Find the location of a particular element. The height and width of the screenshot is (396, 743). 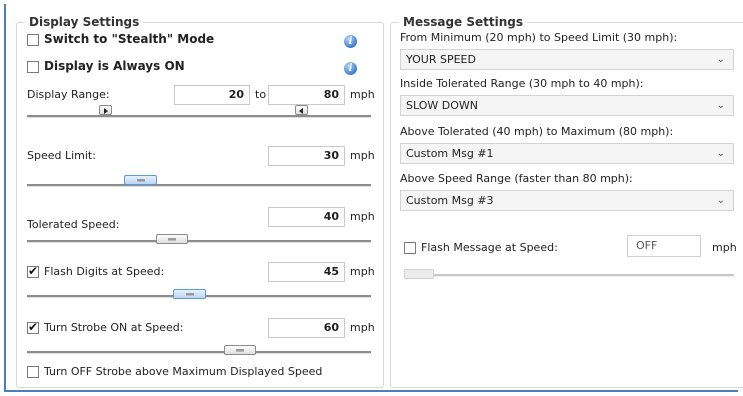

flash-digits-label: Flash Digits at Speed: is located at coordinates (104, 271).